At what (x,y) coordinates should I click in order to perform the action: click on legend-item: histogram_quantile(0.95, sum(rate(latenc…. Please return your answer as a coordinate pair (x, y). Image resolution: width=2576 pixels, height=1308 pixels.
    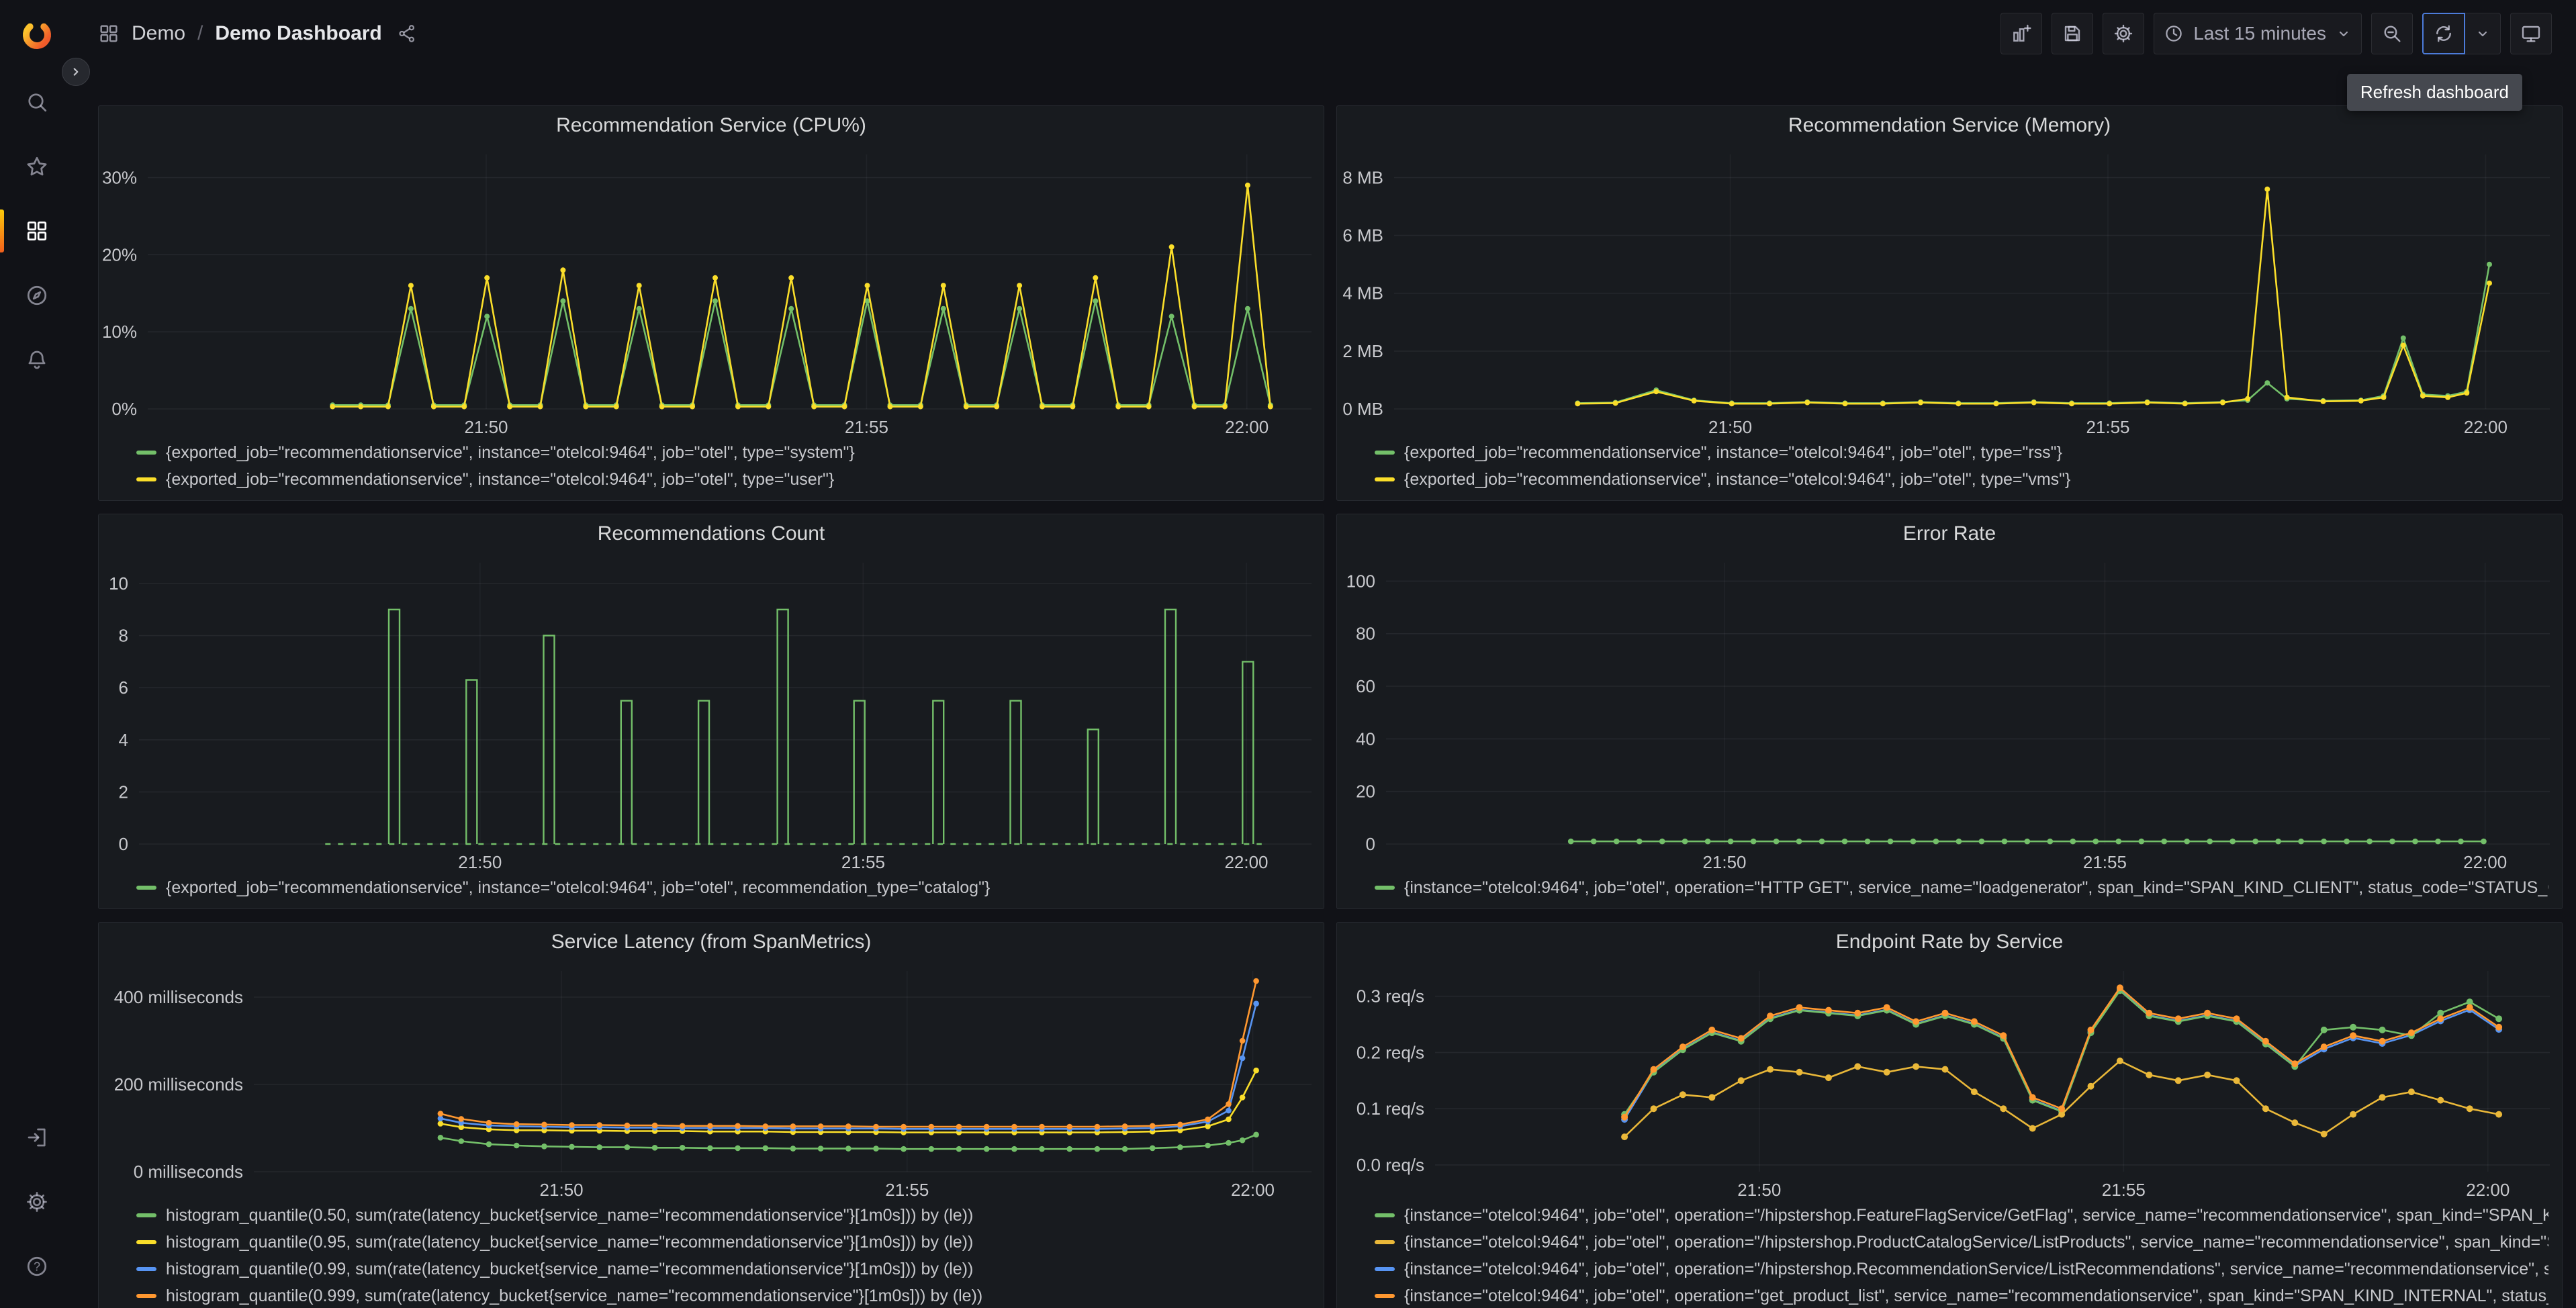
    Looking at the image, I should click on (723, 1242).